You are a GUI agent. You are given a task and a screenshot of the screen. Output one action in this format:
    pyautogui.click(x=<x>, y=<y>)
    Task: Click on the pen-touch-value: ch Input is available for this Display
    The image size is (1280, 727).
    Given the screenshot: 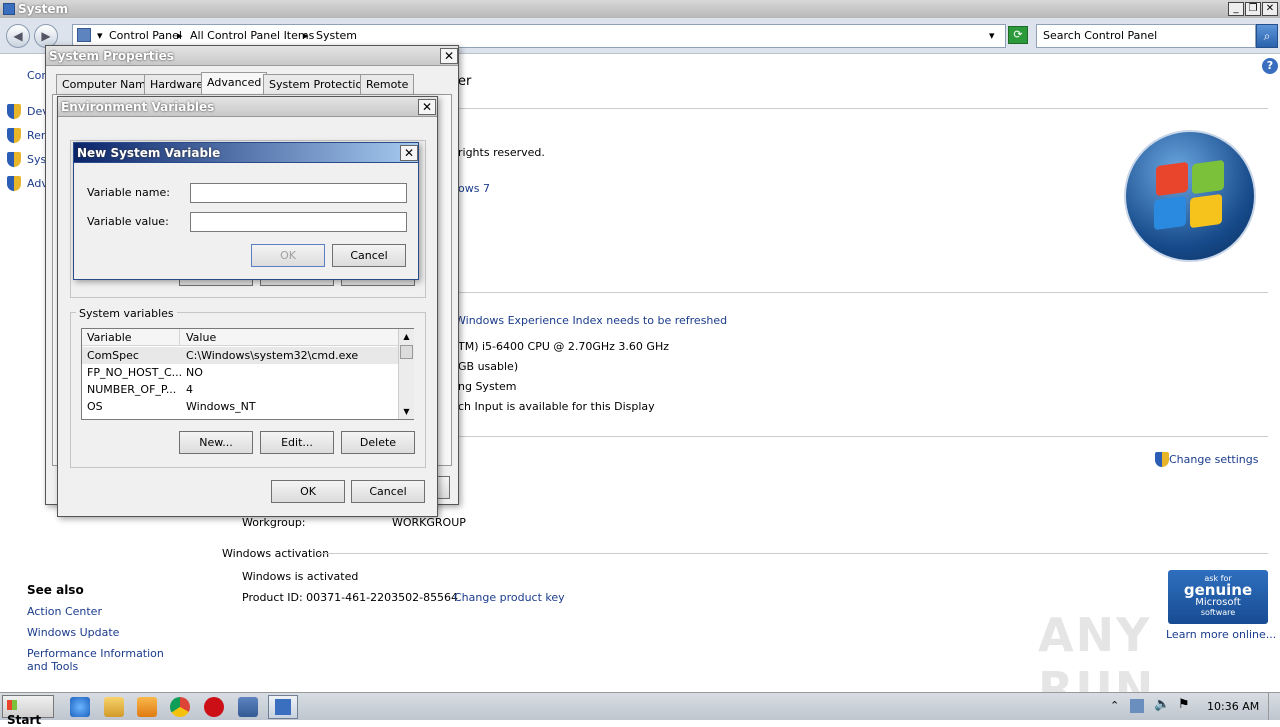 What is the action you would take?
    pyautogui.click(x=556, y=406)
    